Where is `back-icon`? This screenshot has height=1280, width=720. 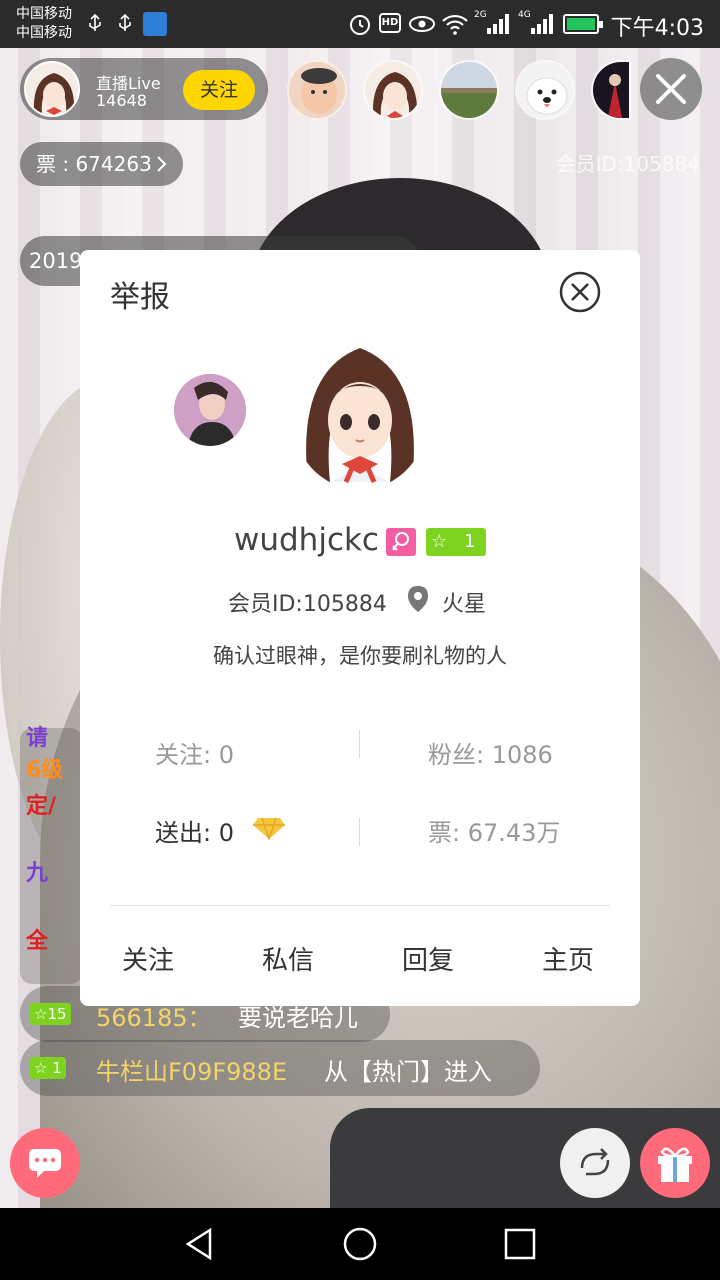 back-icon is located at coordinates (200, 1244).